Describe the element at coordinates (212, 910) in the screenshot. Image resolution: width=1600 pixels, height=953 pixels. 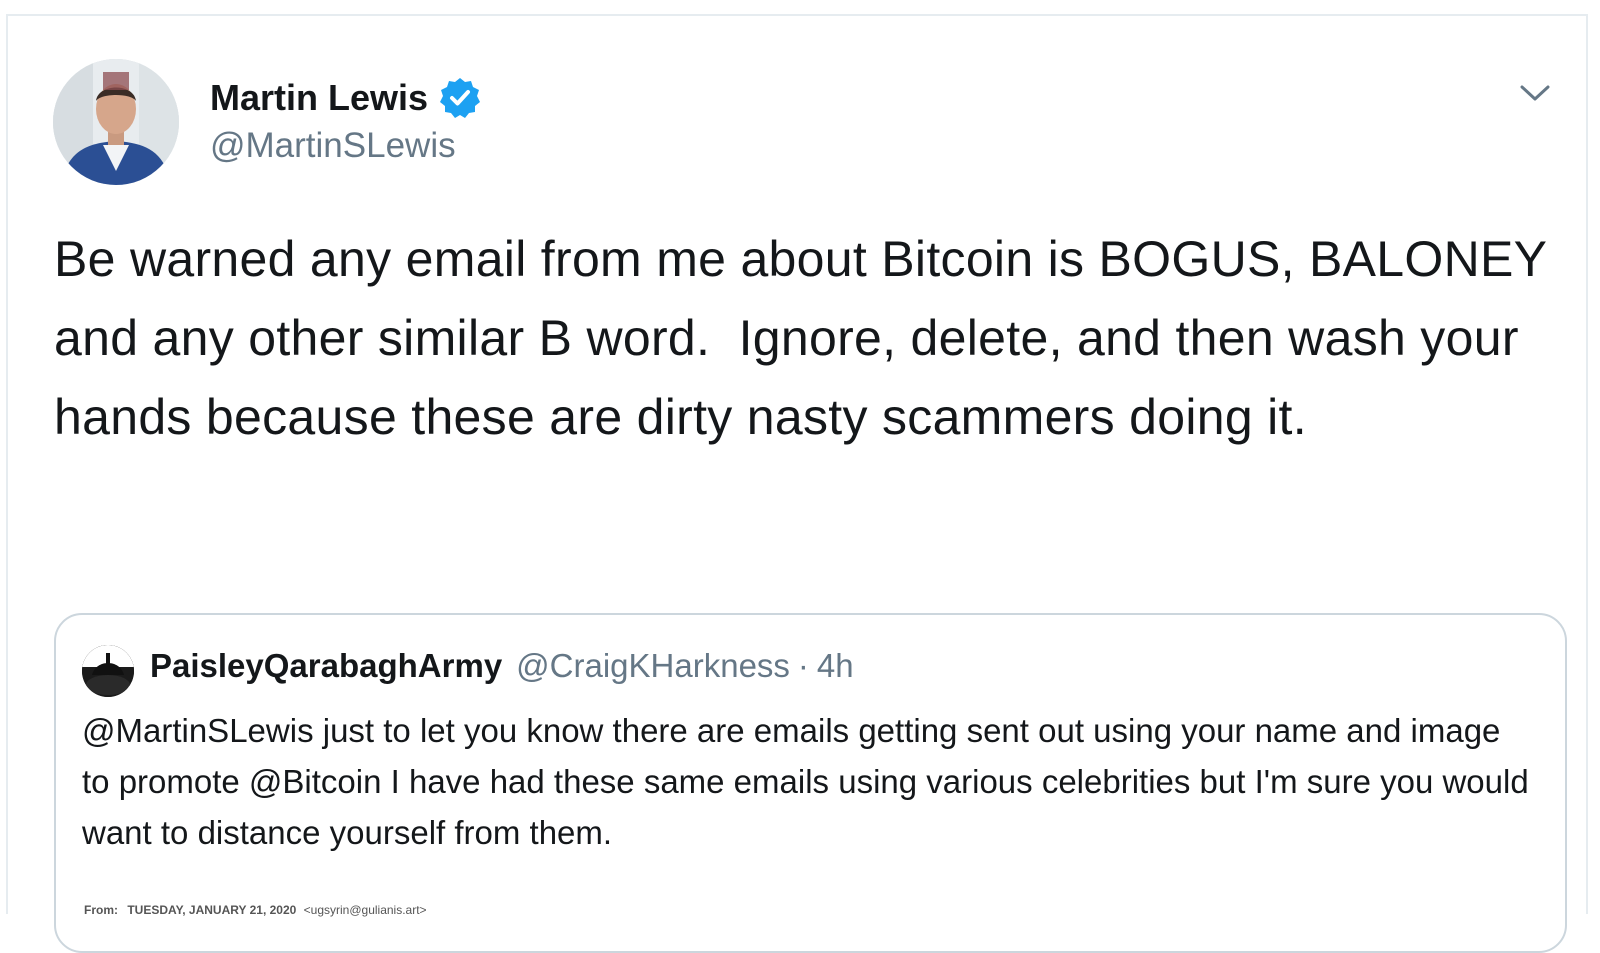
I see `email-date: TUESDAY, JANUARY 21, 2020` at that location.